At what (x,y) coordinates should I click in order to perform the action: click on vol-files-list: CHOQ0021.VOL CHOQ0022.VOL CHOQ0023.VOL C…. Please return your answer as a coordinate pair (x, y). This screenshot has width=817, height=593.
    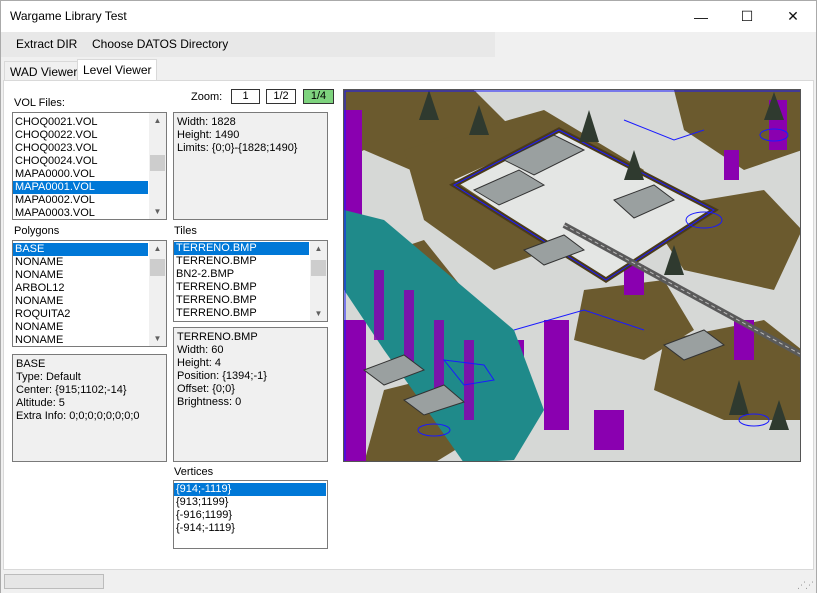
    Looking at the image, I should click on (89, 166).